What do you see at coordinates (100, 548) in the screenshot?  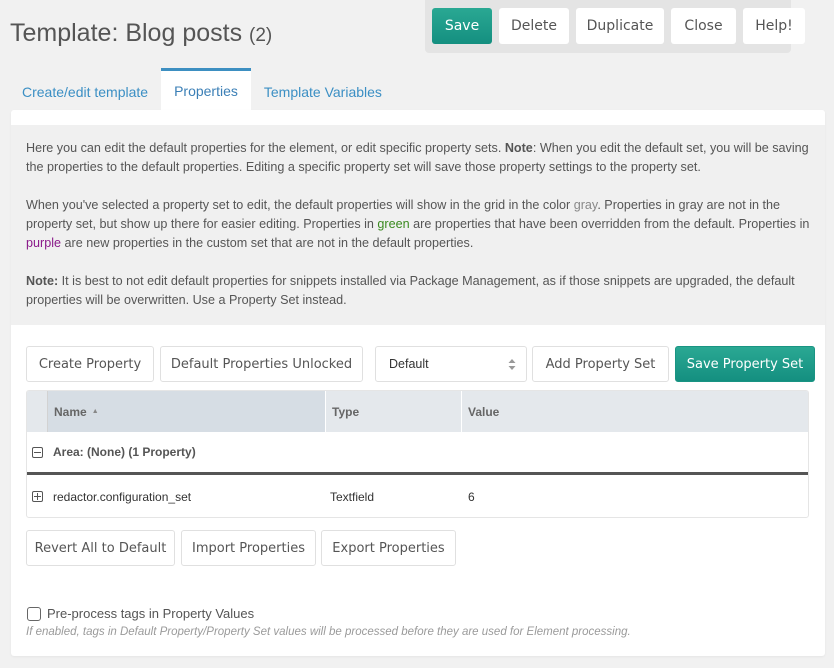 I see `revert-all-to-default-button: Revert All to Default` at bounding box center [100, 548].